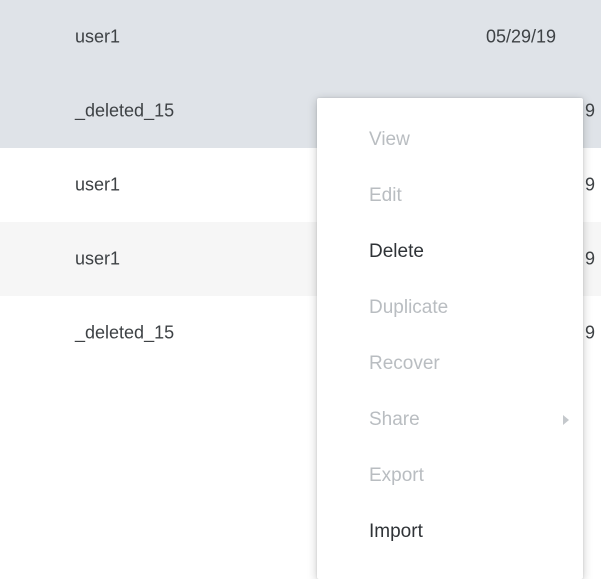  I want to click on menu-item-label: Delete, so click(396, 251).